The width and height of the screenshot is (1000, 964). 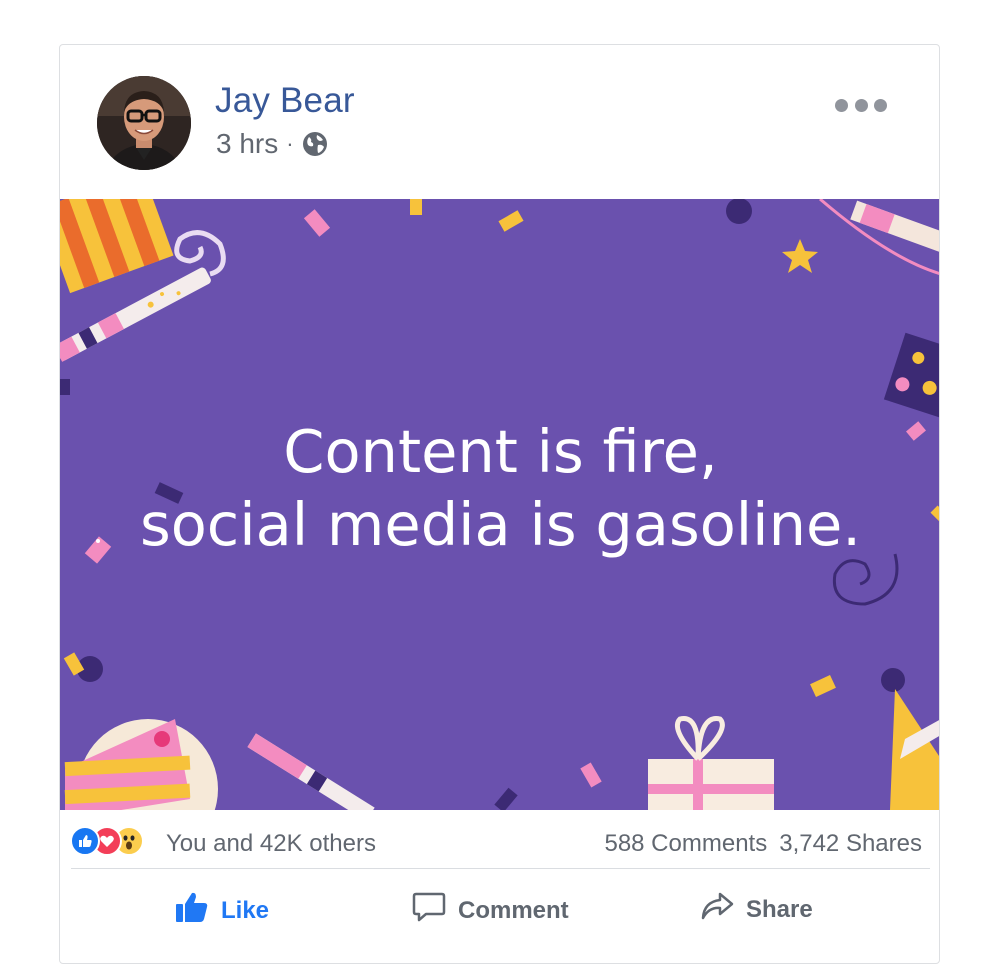 What do you see at coordinates (499, 122) in the screenshot?
I see `post-header: Jay Bear 3 hrs ·` at bounding box center [499, 122].